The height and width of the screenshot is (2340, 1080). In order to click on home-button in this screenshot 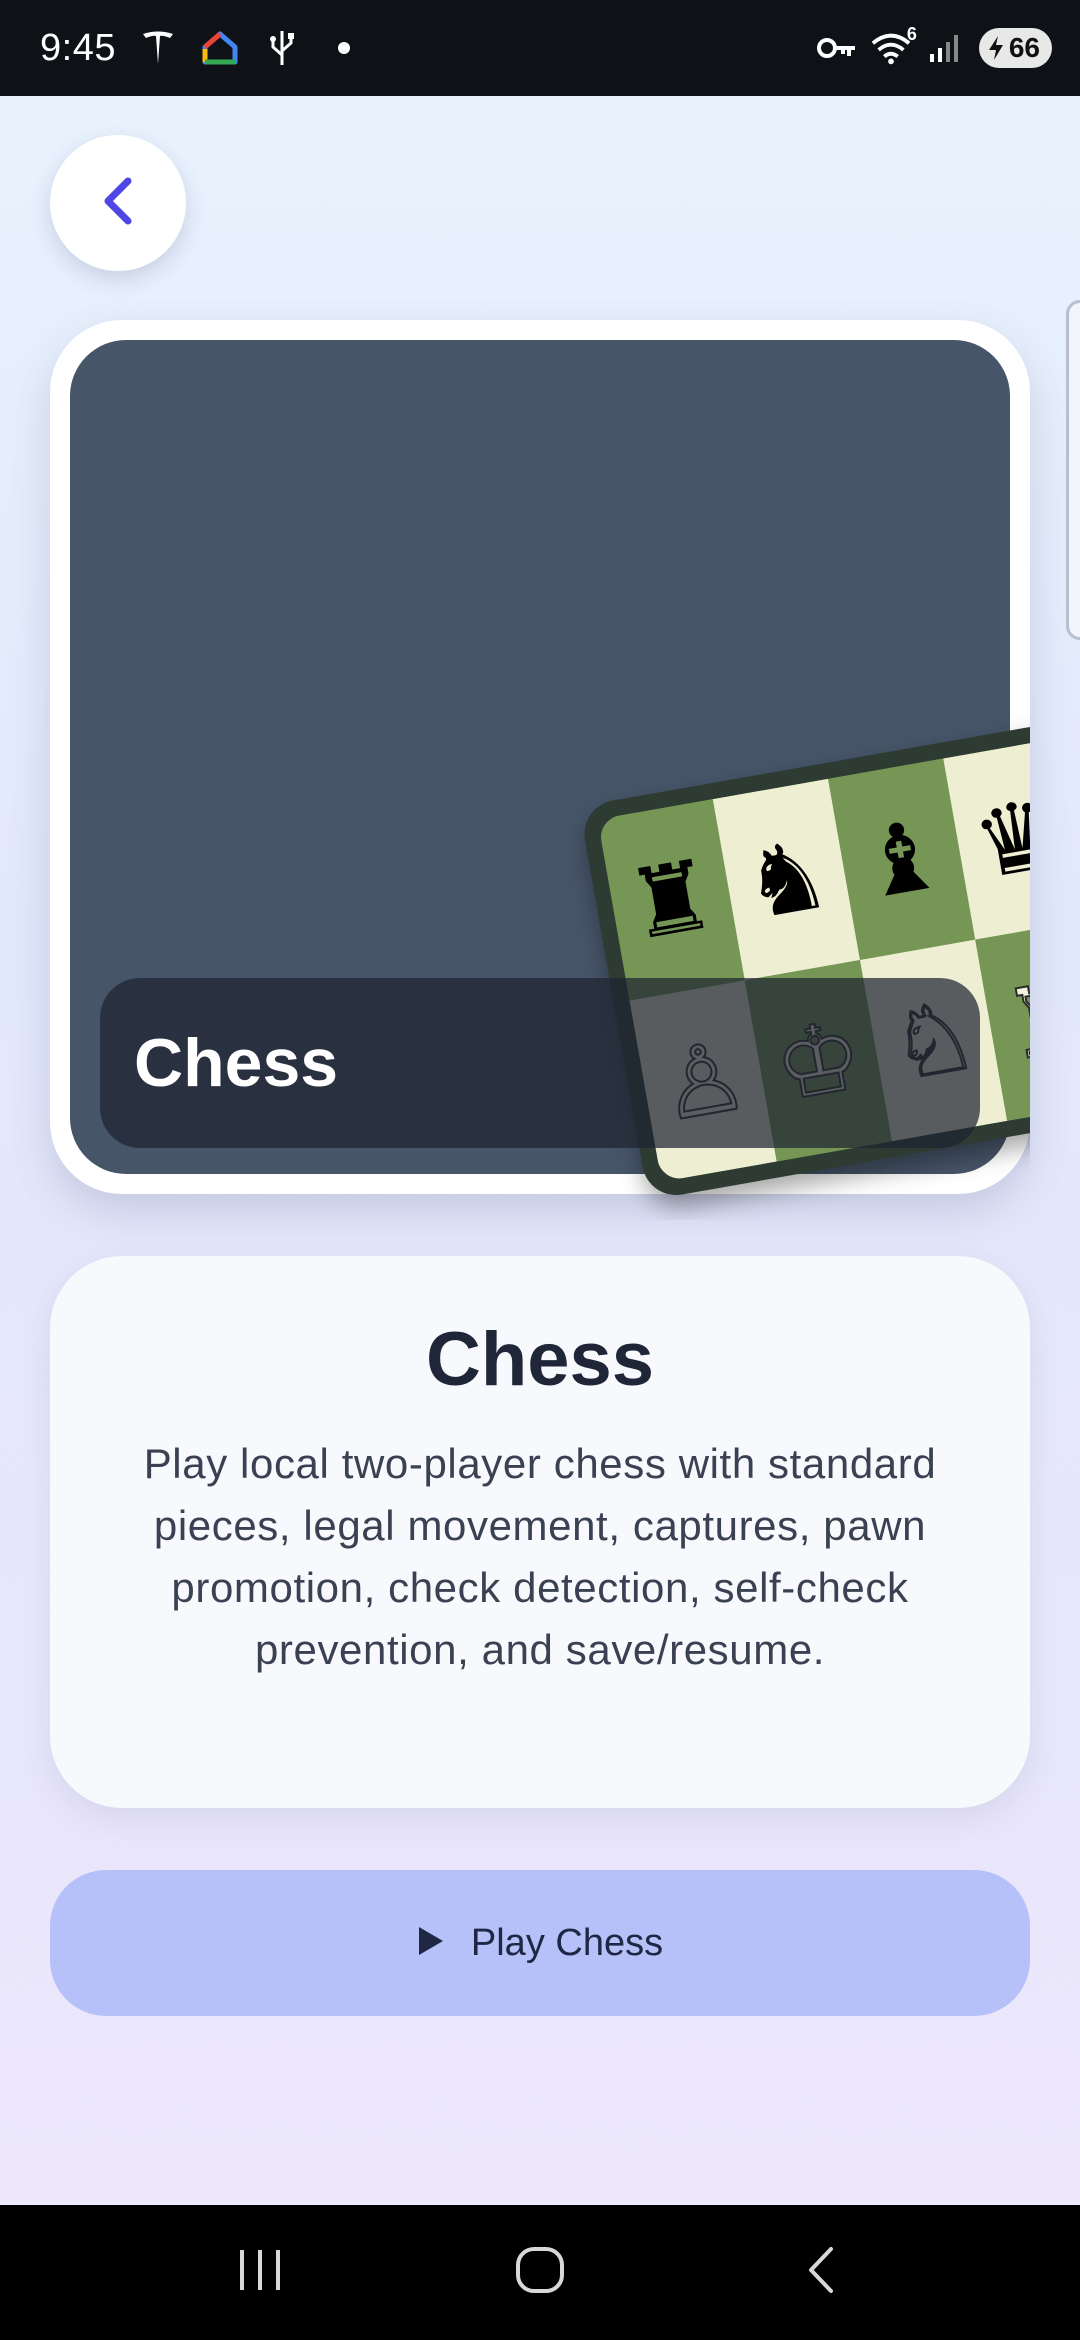, I will do `click(540, 2273)`.